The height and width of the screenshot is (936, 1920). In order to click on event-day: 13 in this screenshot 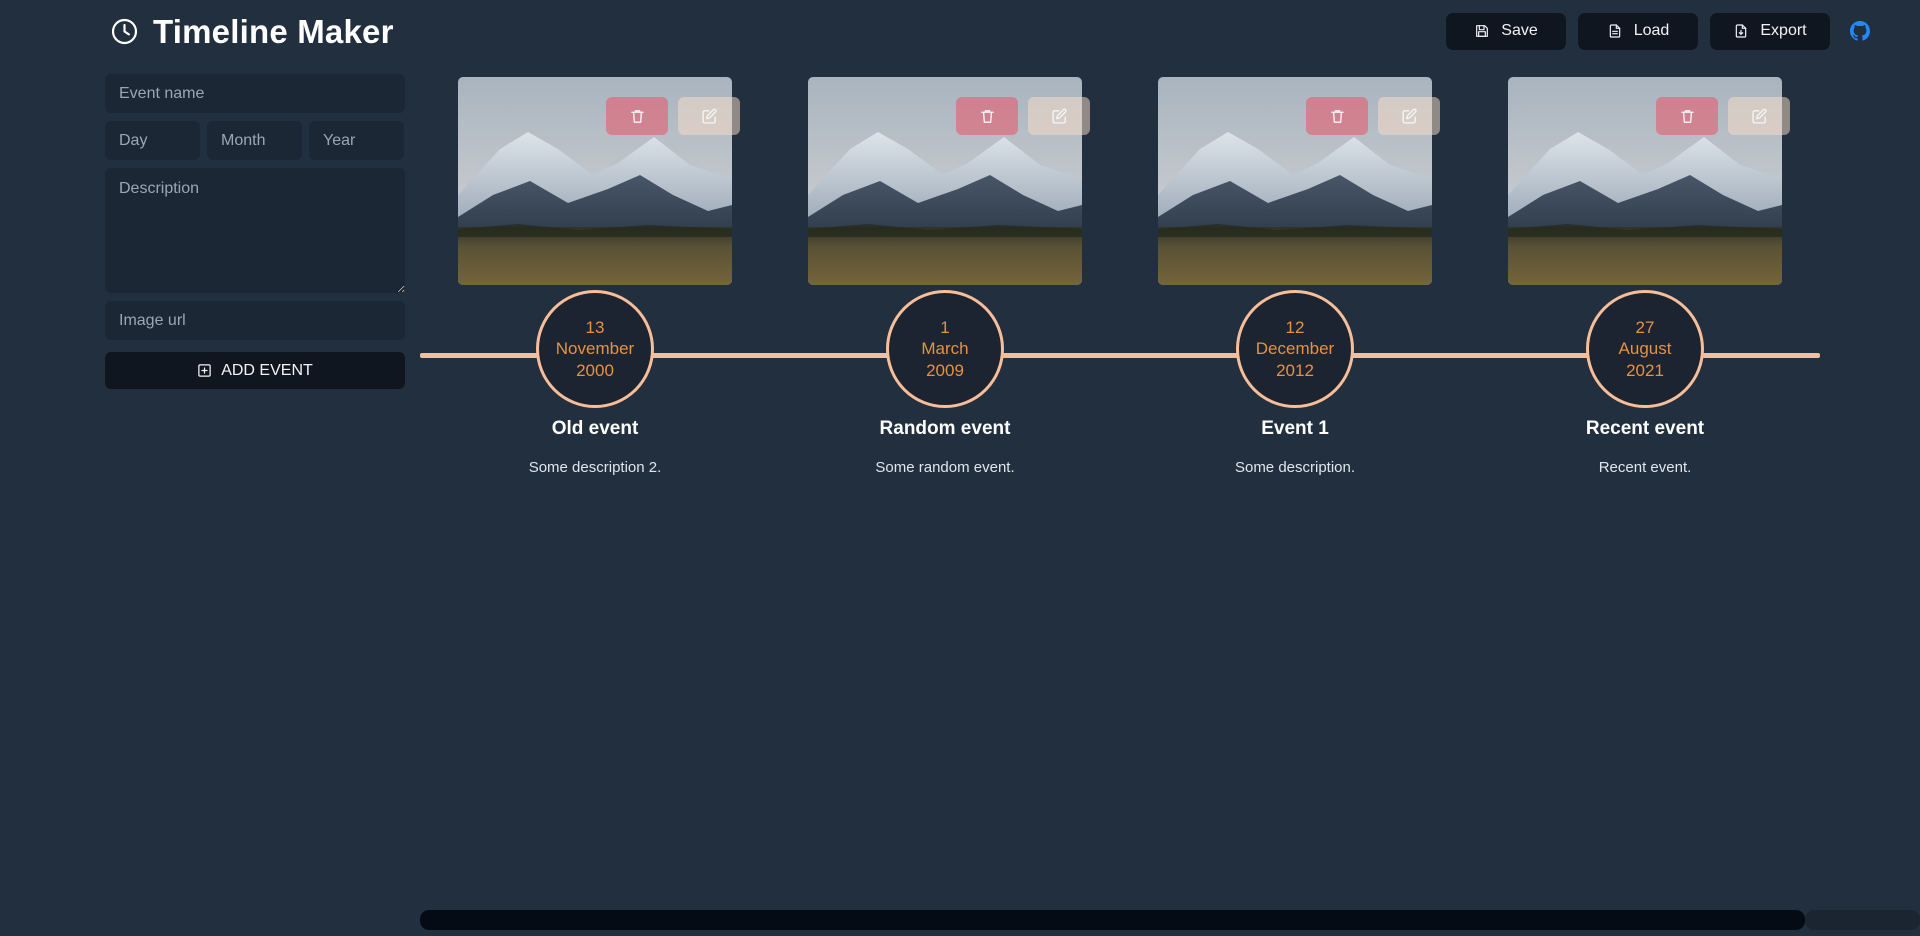, I will do `click(595, 328)`.